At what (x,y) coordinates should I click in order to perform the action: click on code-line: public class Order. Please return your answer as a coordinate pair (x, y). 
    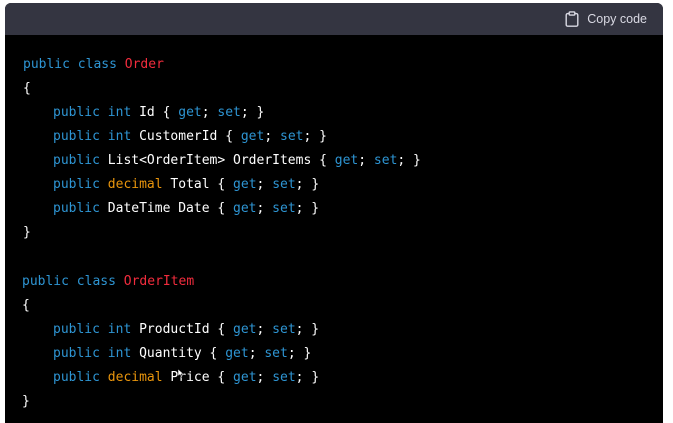
    Looking at the image, I should click on (93, 65).